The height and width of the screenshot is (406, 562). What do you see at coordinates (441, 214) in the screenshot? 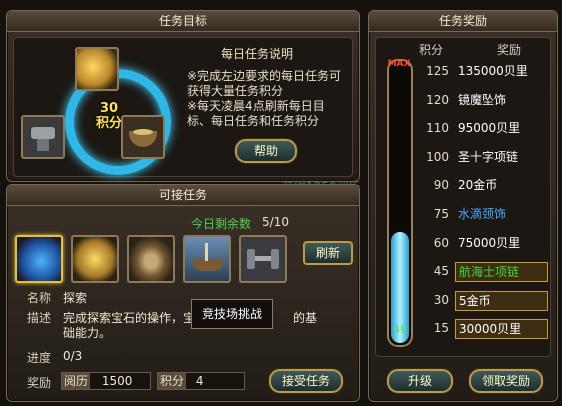
I see `reward-points: 75` at bounding box center [441, 214].